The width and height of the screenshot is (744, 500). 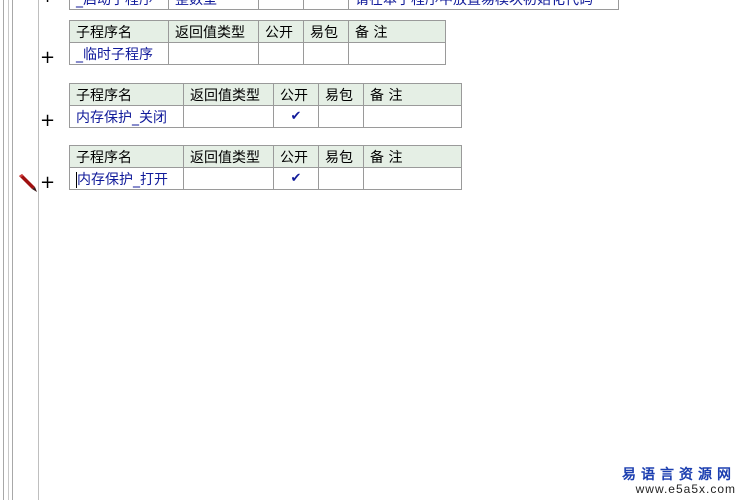 I want to click on subroutine-name-cell: _临时子程序, so click(x=119, y=53).